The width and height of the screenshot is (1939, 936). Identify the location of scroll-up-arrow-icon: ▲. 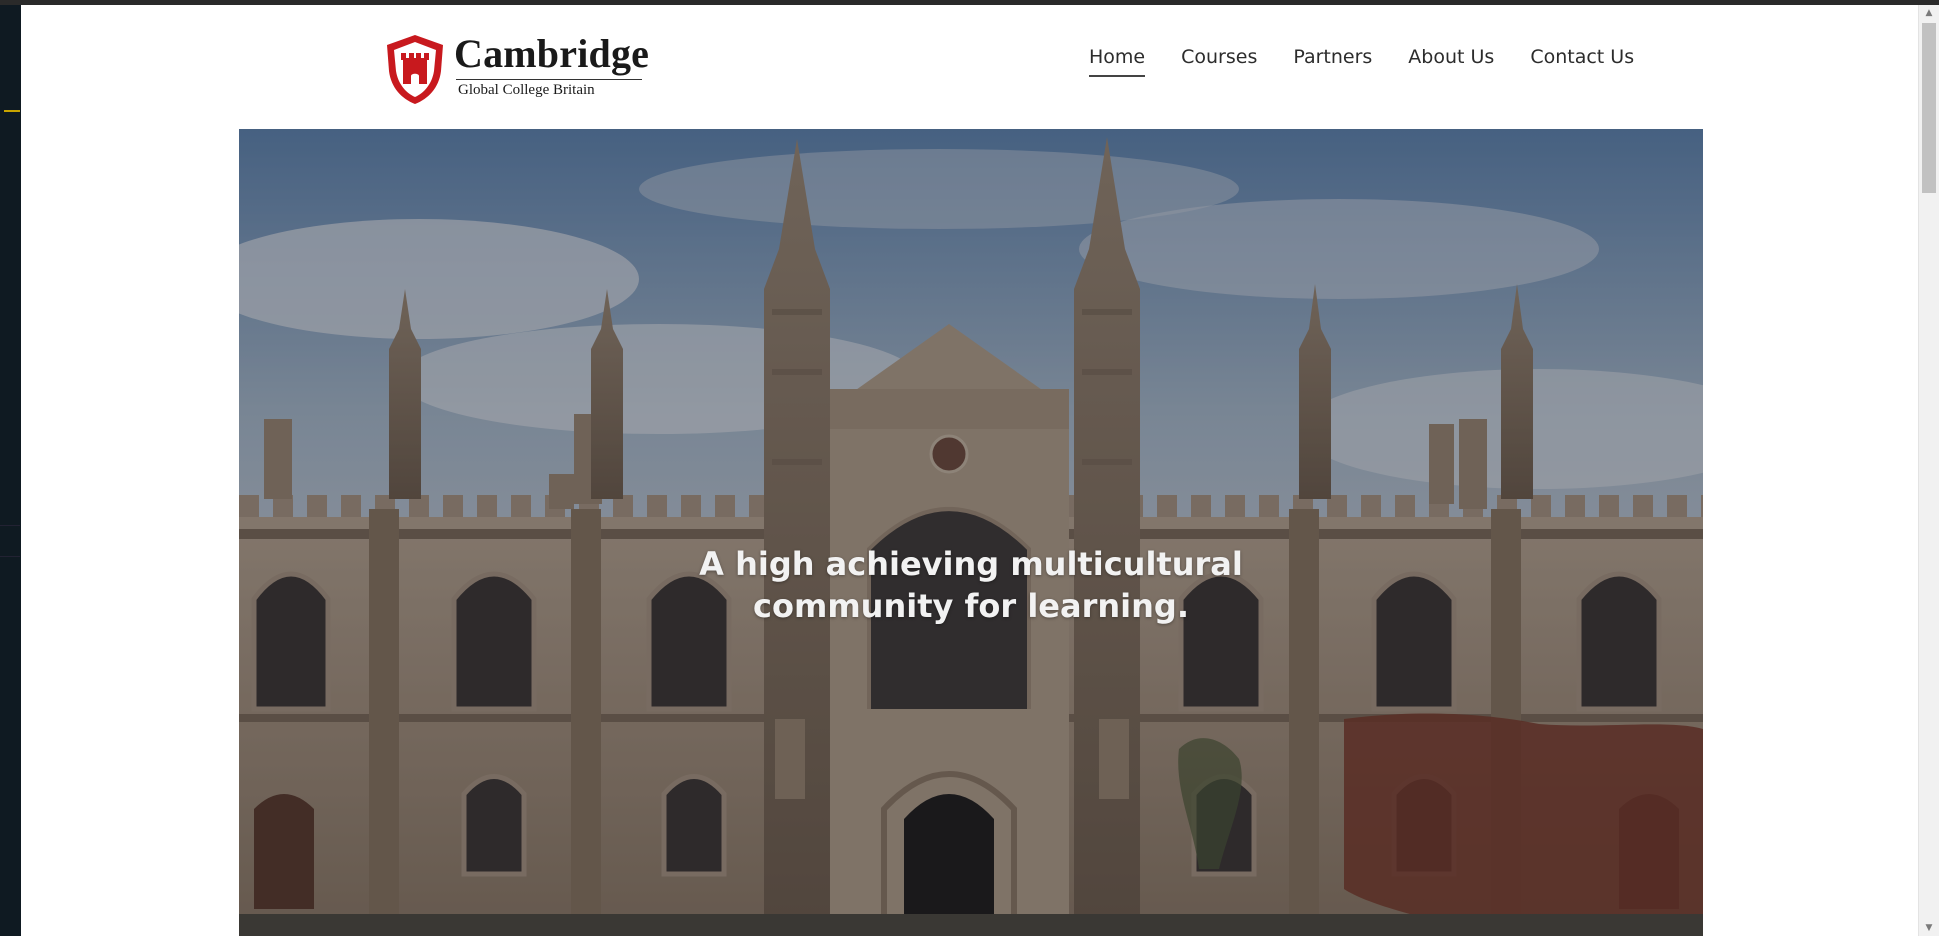
(1929, 13).